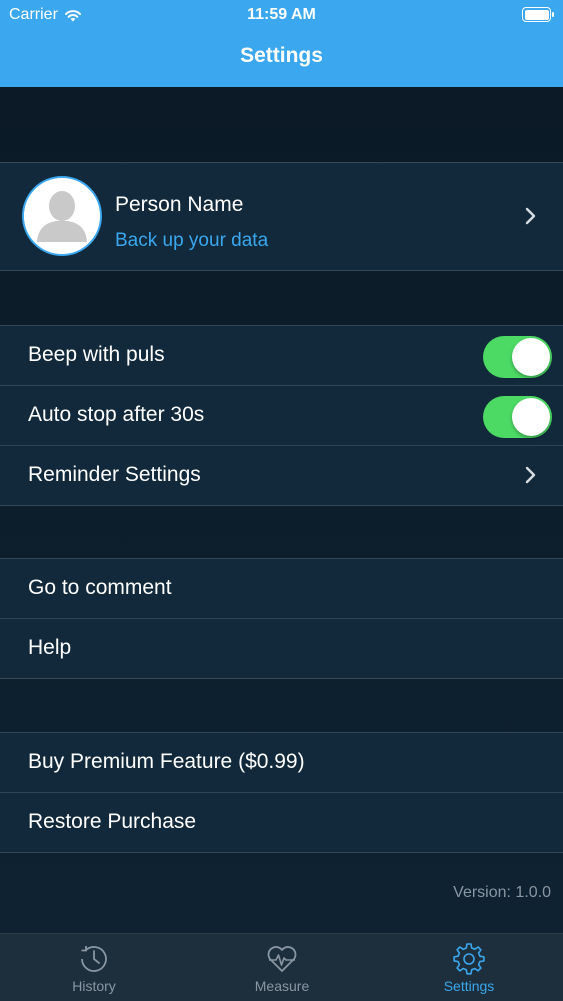 The height and width of the screenshot is (1001, 563). I want to click on premium-label: Buy Premium Feature ($0.99), so click(166, 761).